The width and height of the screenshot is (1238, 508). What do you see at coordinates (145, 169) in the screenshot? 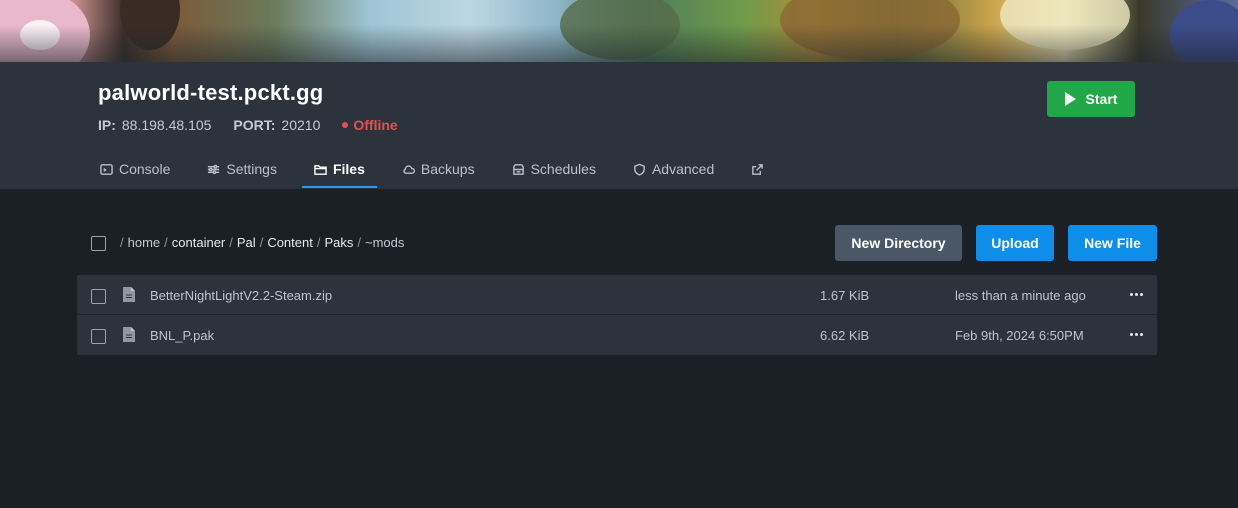
I see `tab-label: Console` at bounding box center [145, 169].